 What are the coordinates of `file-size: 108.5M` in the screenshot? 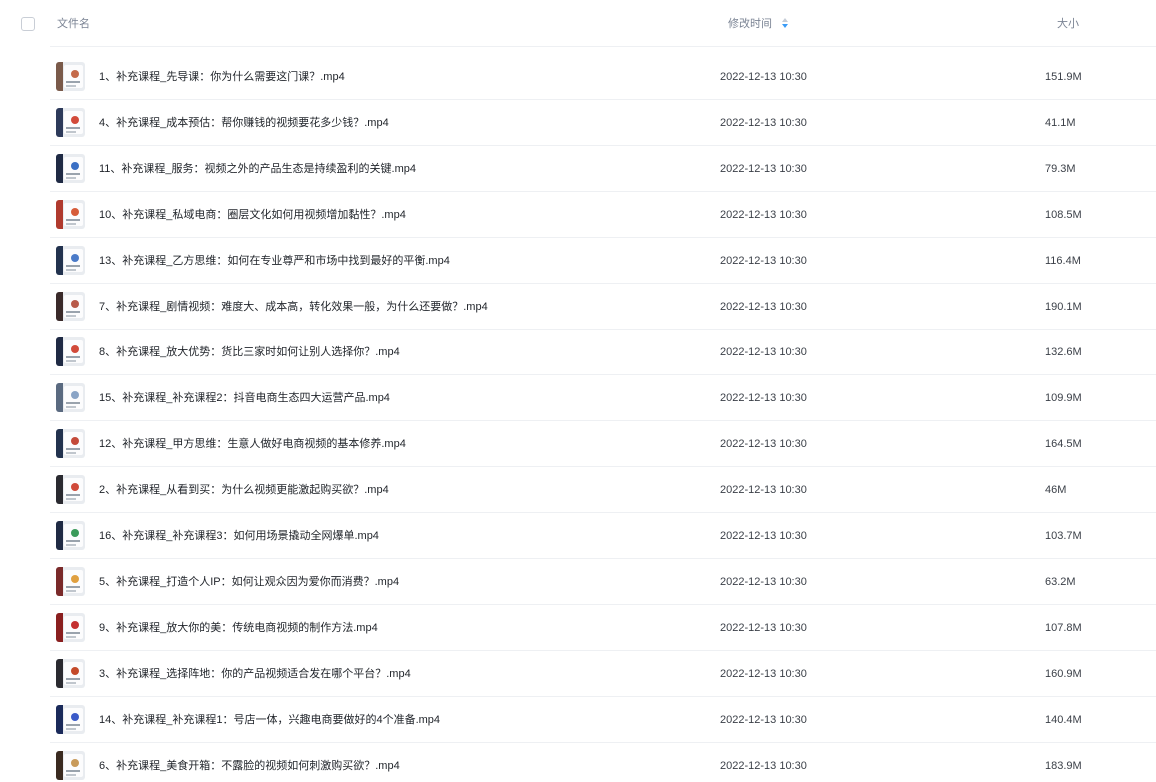 It's located at (1063, 214).